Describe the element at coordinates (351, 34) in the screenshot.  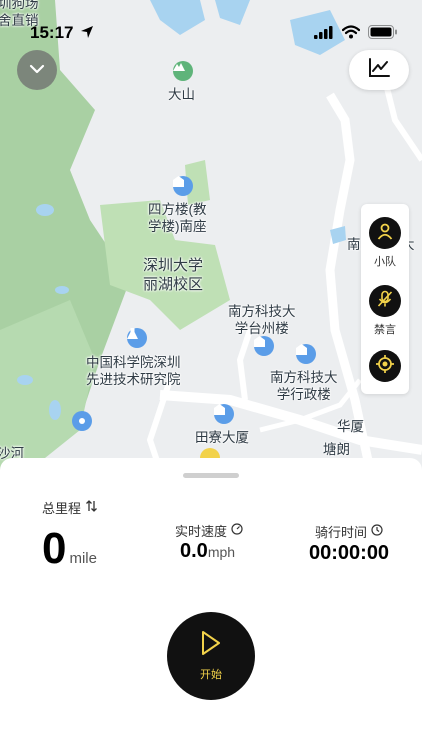
I see `wifi-icon` at that location.